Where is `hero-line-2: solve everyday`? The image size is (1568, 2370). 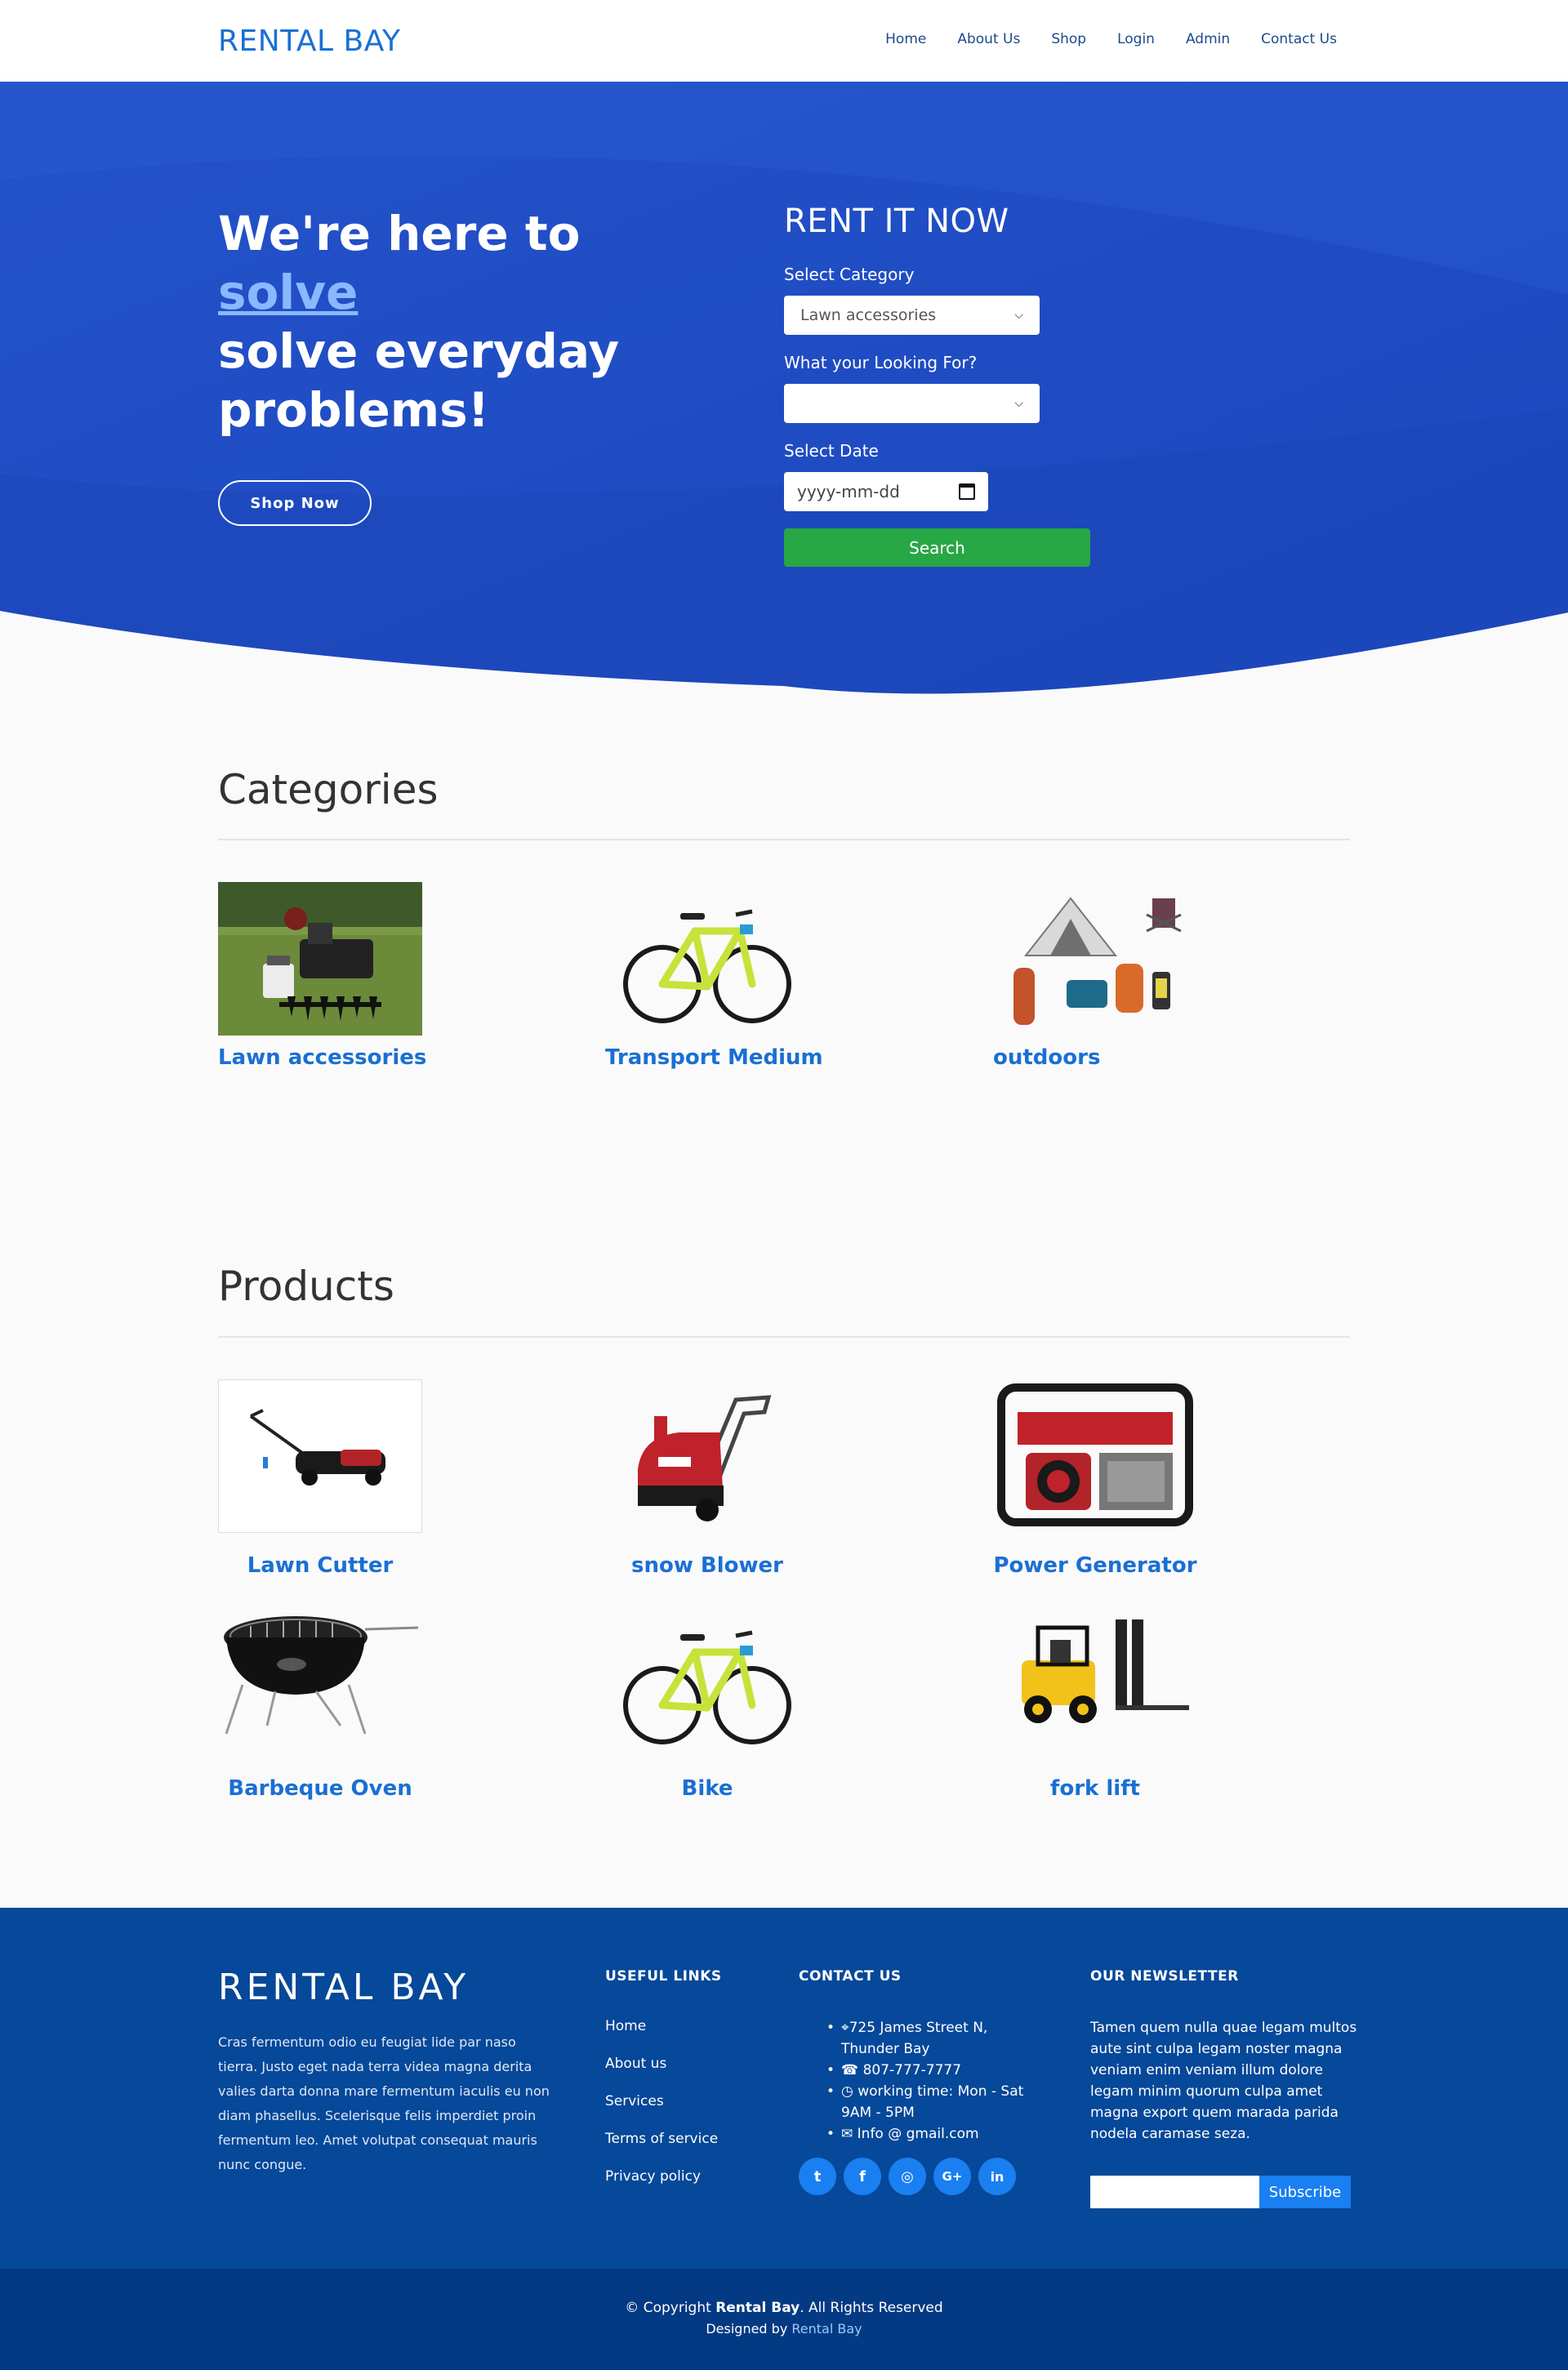 hero-line-2: solve everyday is located at coordinates (419, 351).